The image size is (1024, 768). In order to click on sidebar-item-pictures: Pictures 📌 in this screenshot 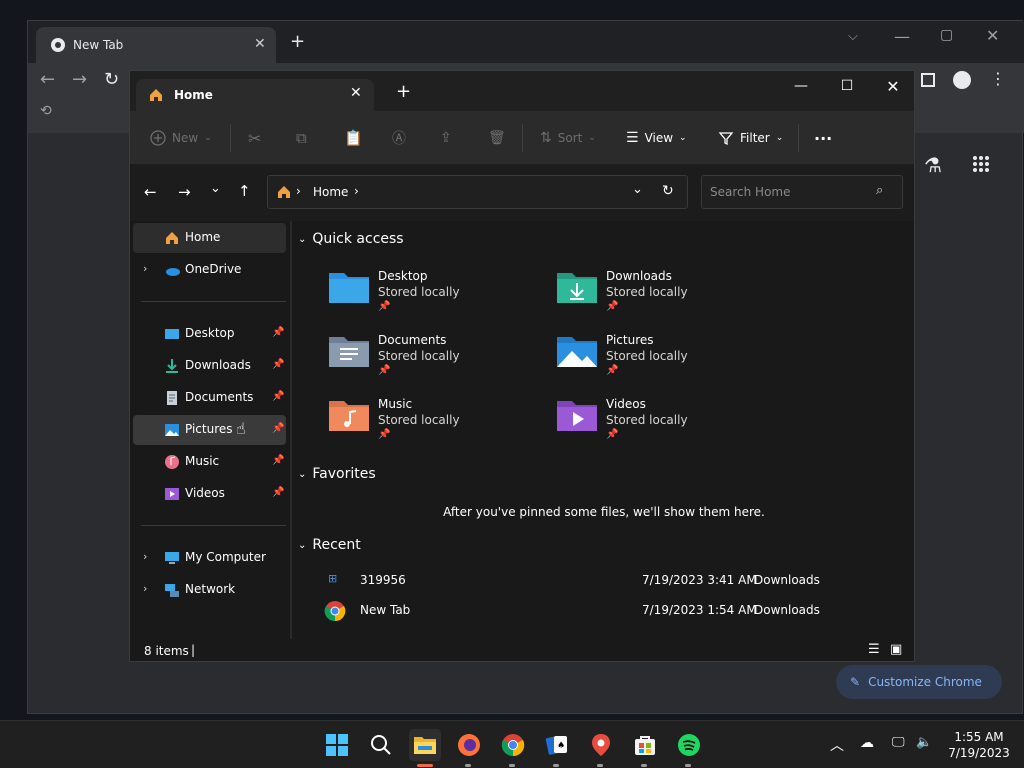, I will do `click(209, 430)`.